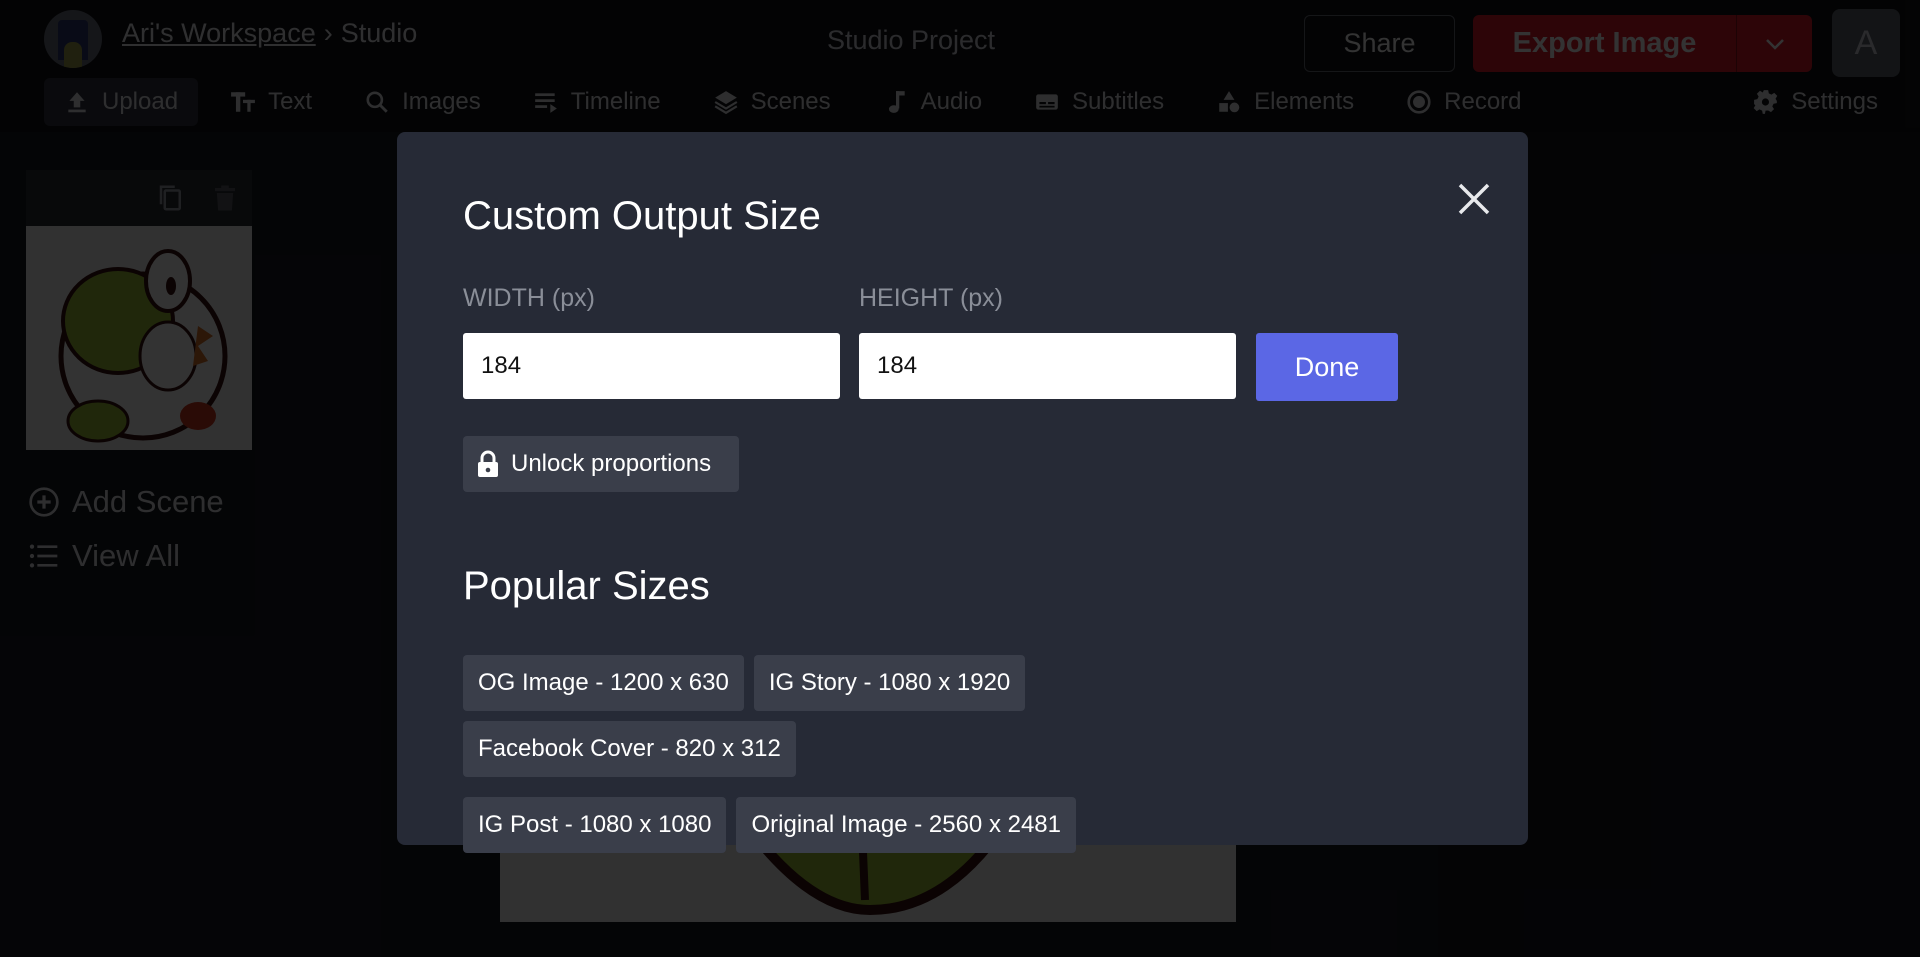 The image size is (1920, 957). What do you see at coordinates (611, 463) in the screenshot?
I see `unlock-proportions-label: Unlock proportions` at bounding box center [611, 463].